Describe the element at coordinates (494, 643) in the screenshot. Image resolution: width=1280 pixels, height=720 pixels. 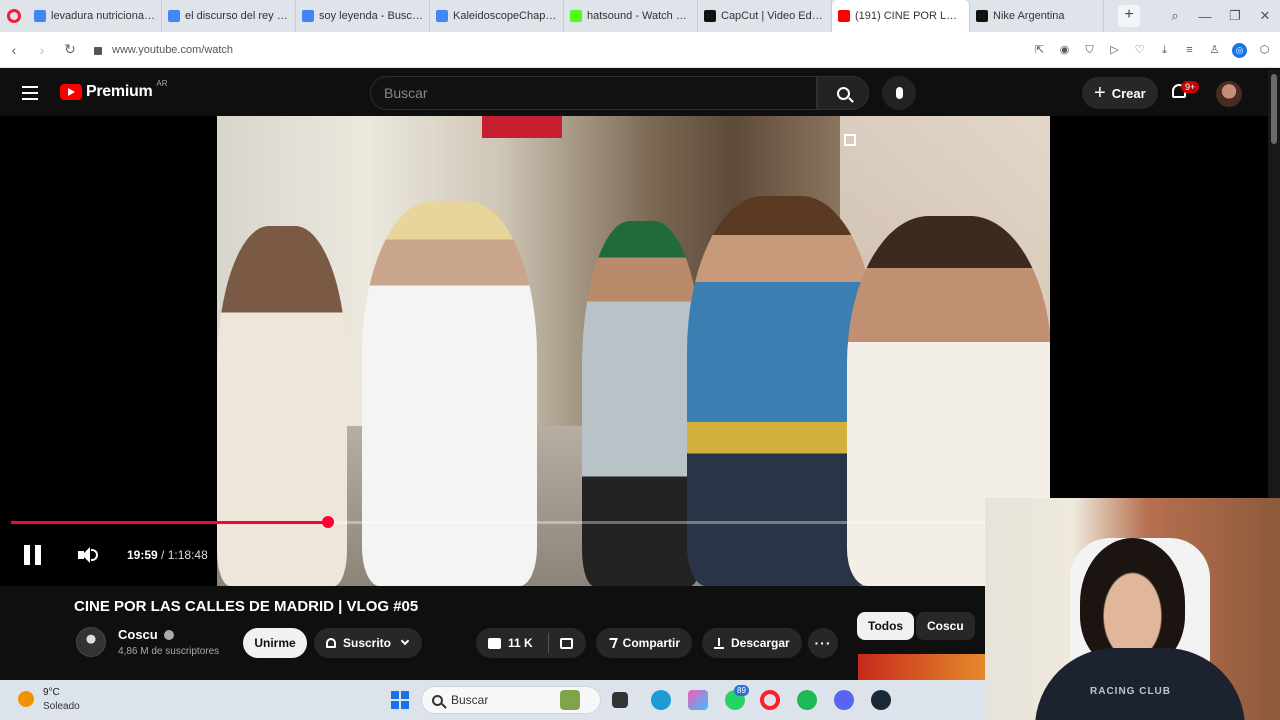
I see `like-icon` at that location.